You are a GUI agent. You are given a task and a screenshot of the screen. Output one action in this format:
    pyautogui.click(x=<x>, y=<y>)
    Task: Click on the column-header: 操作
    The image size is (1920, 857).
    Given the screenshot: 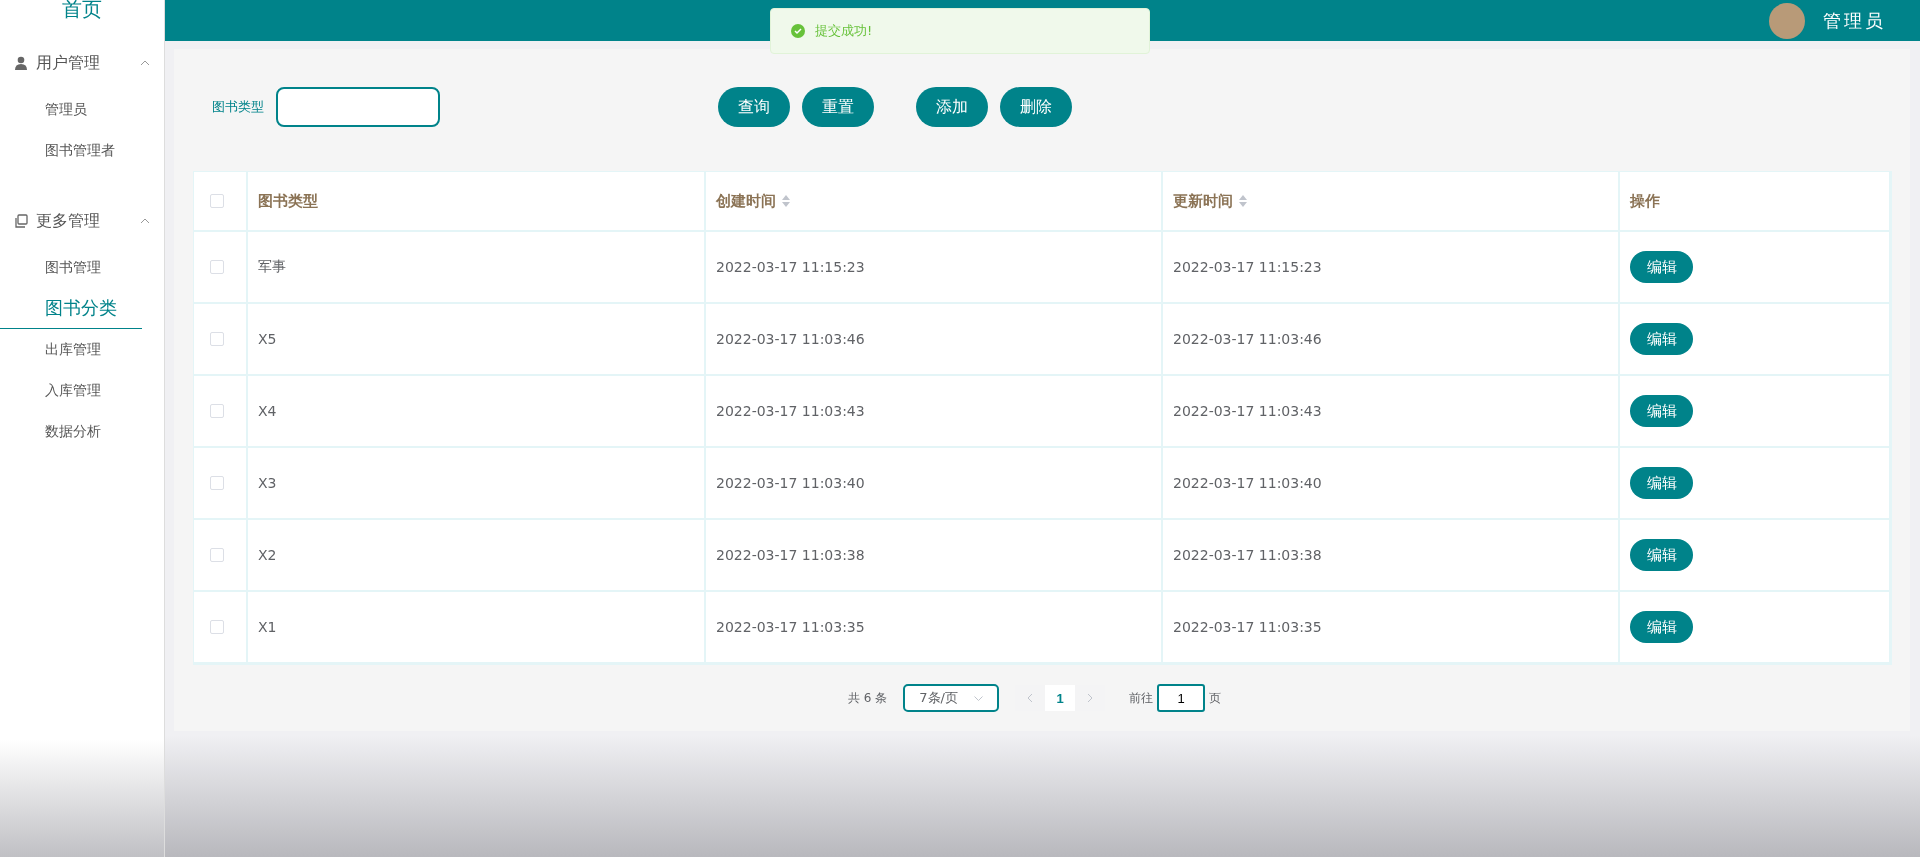 What is the action you would take?
    pyautogui.click(x=1645, y=201)
    